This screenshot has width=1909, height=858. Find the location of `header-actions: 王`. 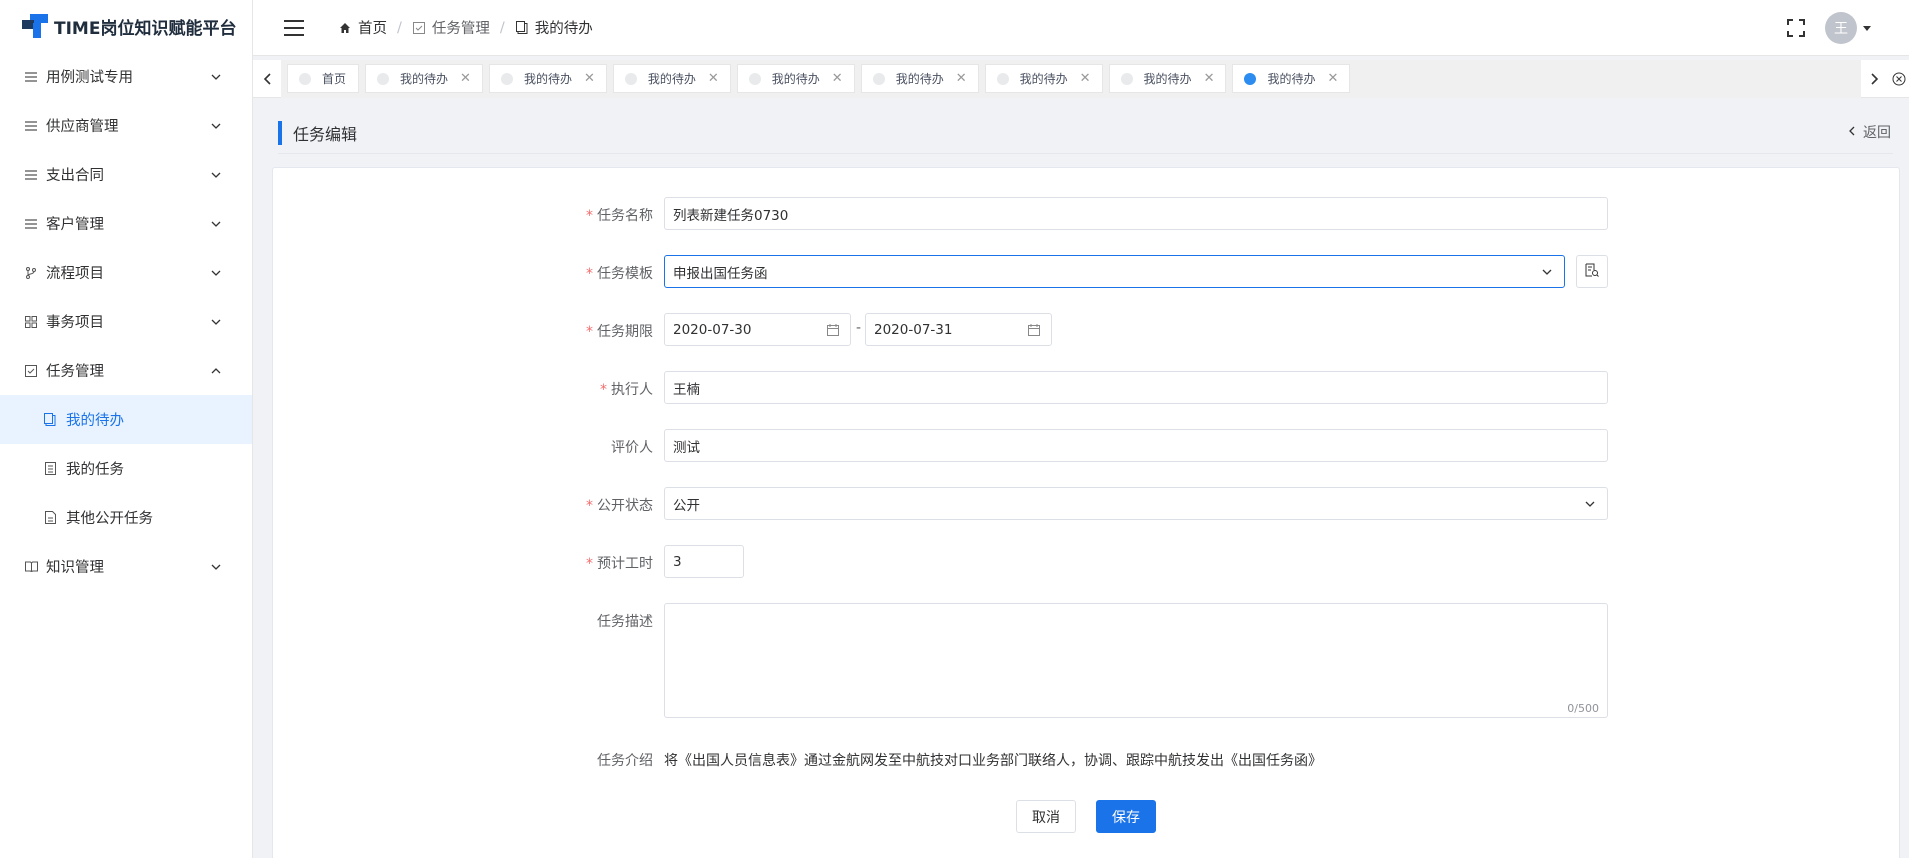

header-actions: 王 is located at coordinates (1829, 28).